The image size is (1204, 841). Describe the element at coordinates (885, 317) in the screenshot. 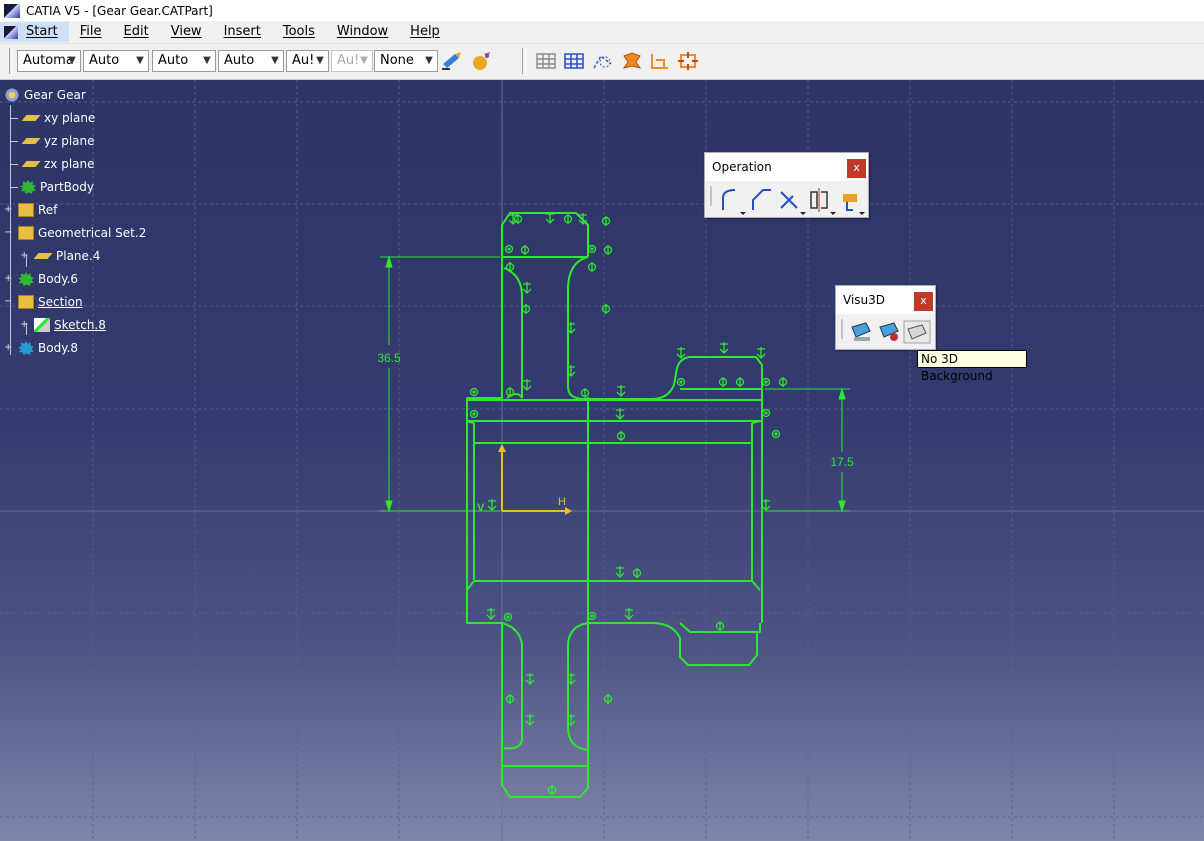

I see `visu3d-toolbar-panel: Visu3D x` at that location.